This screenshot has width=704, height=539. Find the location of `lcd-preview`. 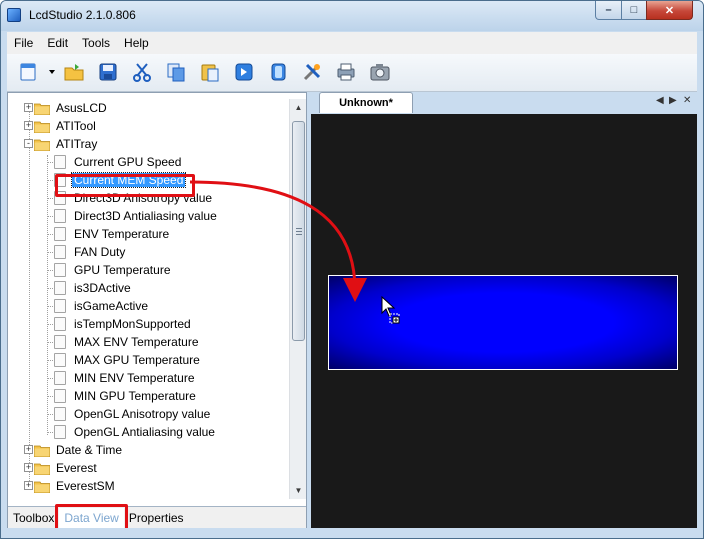

lcd-preview is located at coordinates (503, 322).